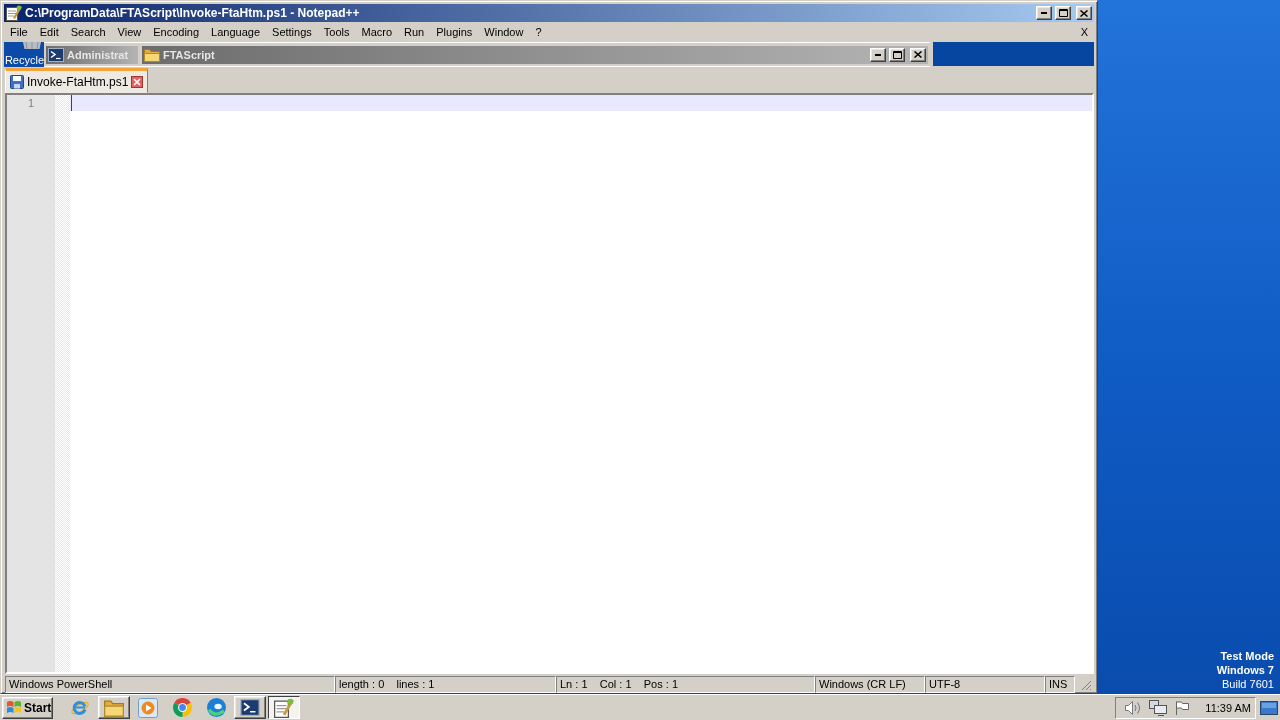 The width and height of the screenshot is (1280, 720). Describe the element at coordinates (1084, 32) in the screenshot. I see `close-document-button: X` at that location.